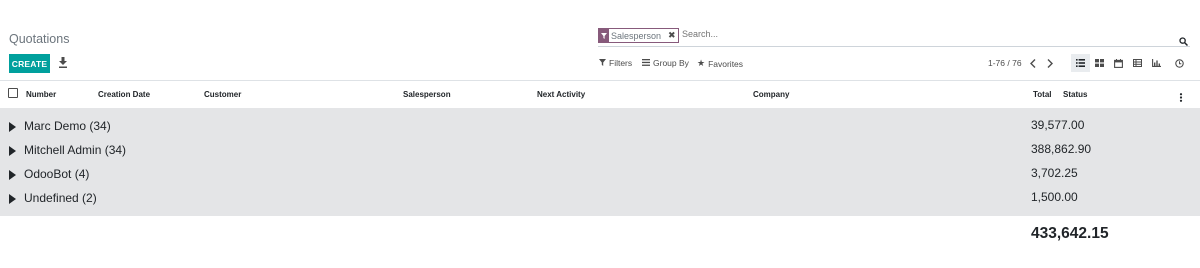 Image resolution: width=1200 pixels, height=268 pixels. Describe the element at coordinates (1050, 63) in the screenshot. I see `chevron-right-icon` at that location.